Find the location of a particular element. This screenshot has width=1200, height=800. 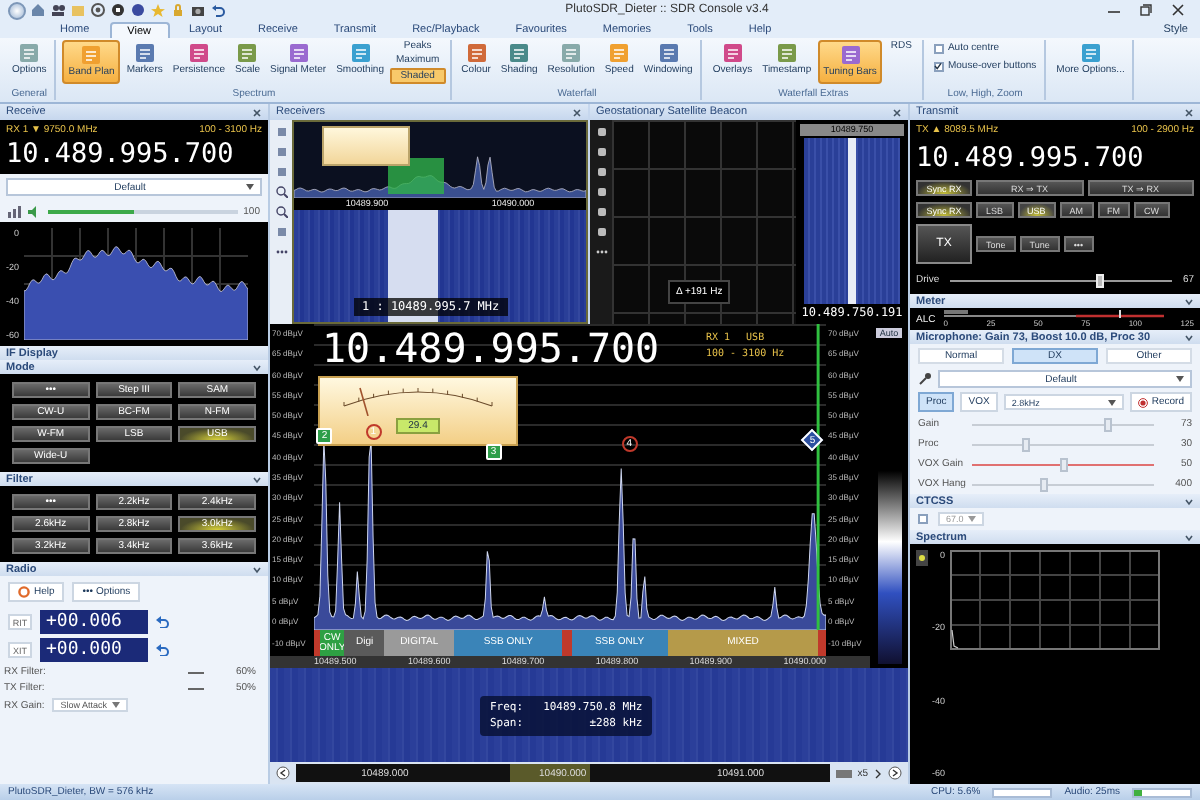

left-arrow-icon is located at coordinates (283, 773).